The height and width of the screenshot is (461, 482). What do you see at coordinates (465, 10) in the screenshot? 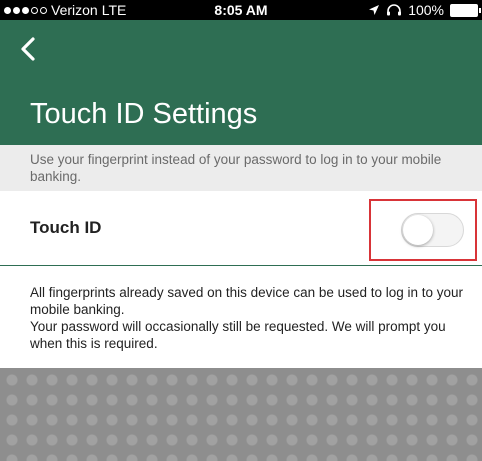
I see `battery-icon` at bounding box center [465, 10].